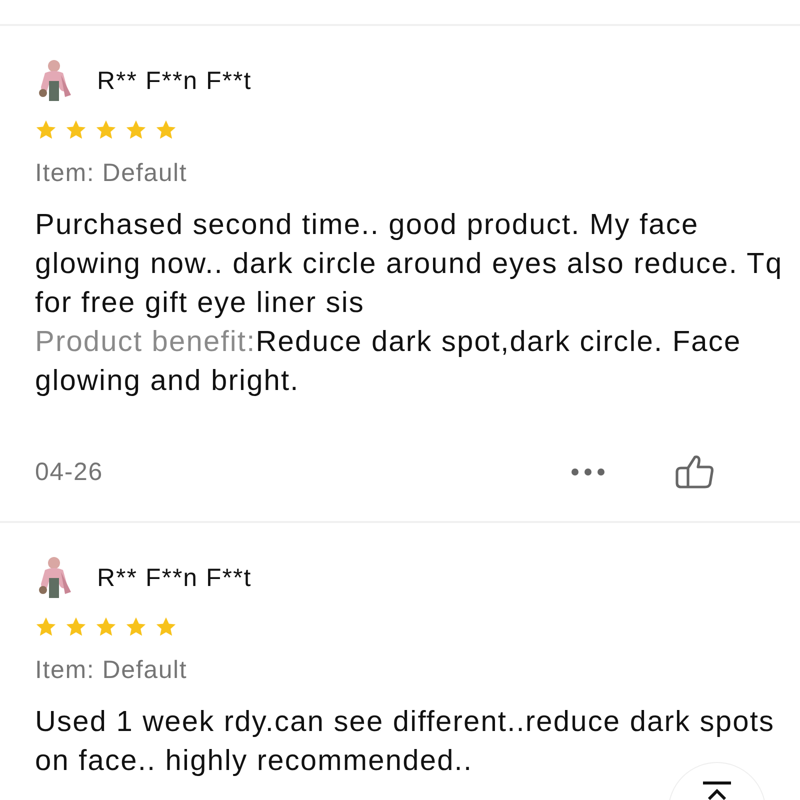 The width and height of the screenshot is (800, 800). I want to click on benefit-text: Product benefit:Reduce dark spot,dark circle. Face glowing and bright., so click(388, 362).